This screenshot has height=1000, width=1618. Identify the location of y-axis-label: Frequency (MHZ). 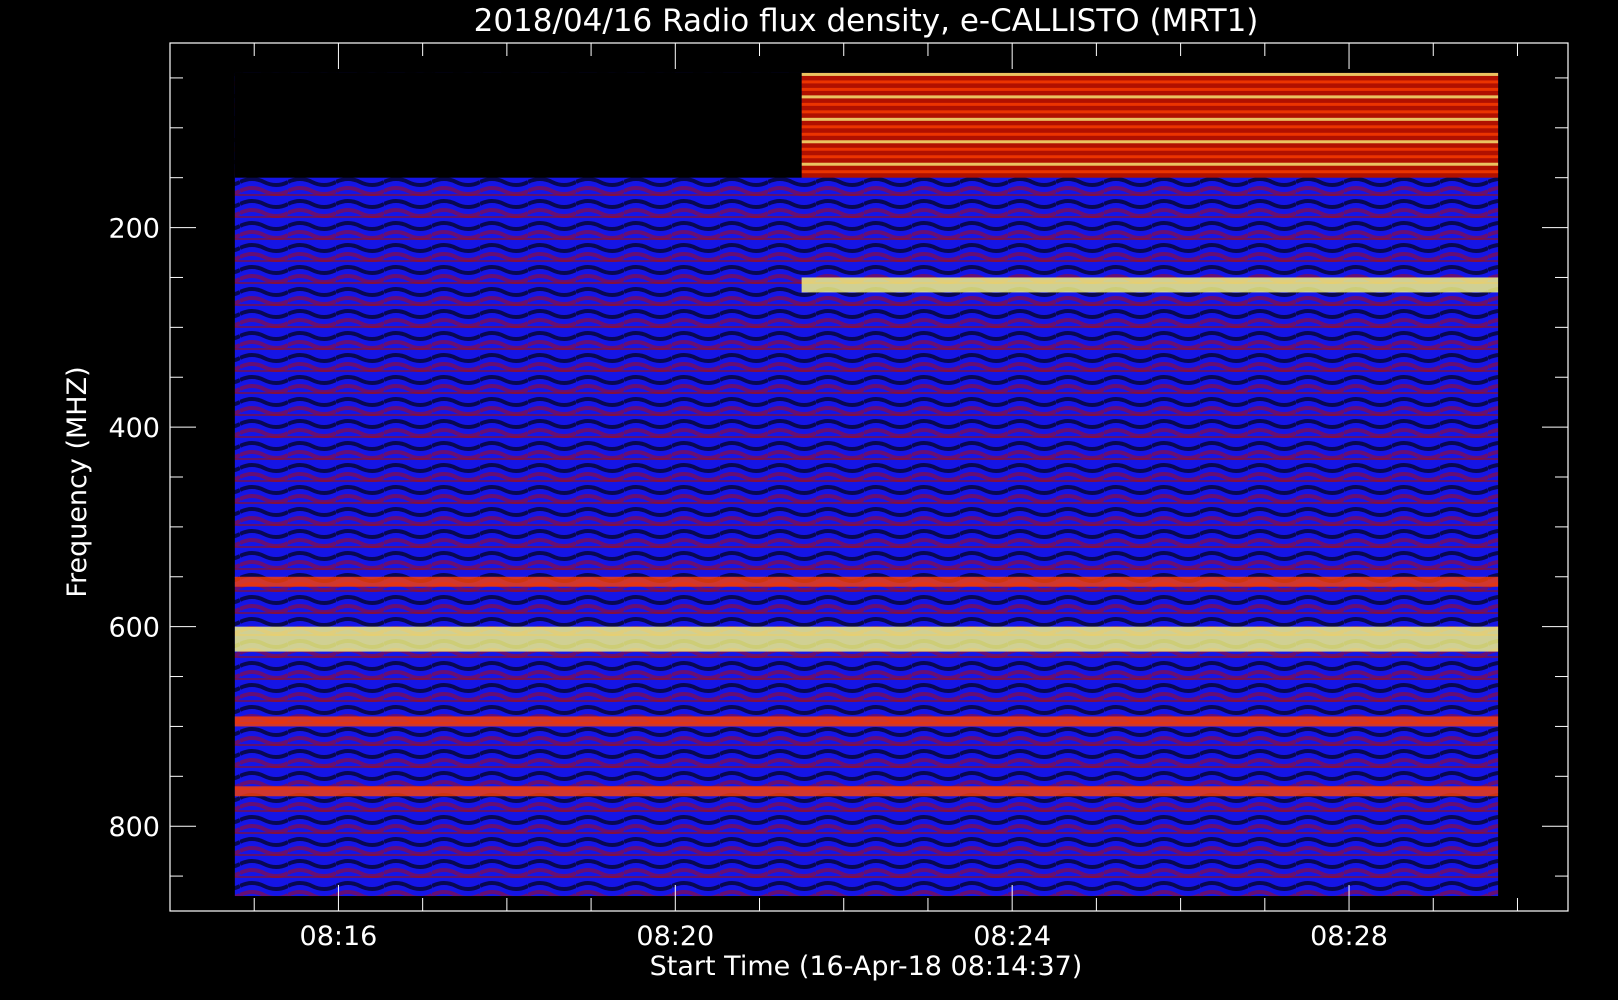
(77, 481).